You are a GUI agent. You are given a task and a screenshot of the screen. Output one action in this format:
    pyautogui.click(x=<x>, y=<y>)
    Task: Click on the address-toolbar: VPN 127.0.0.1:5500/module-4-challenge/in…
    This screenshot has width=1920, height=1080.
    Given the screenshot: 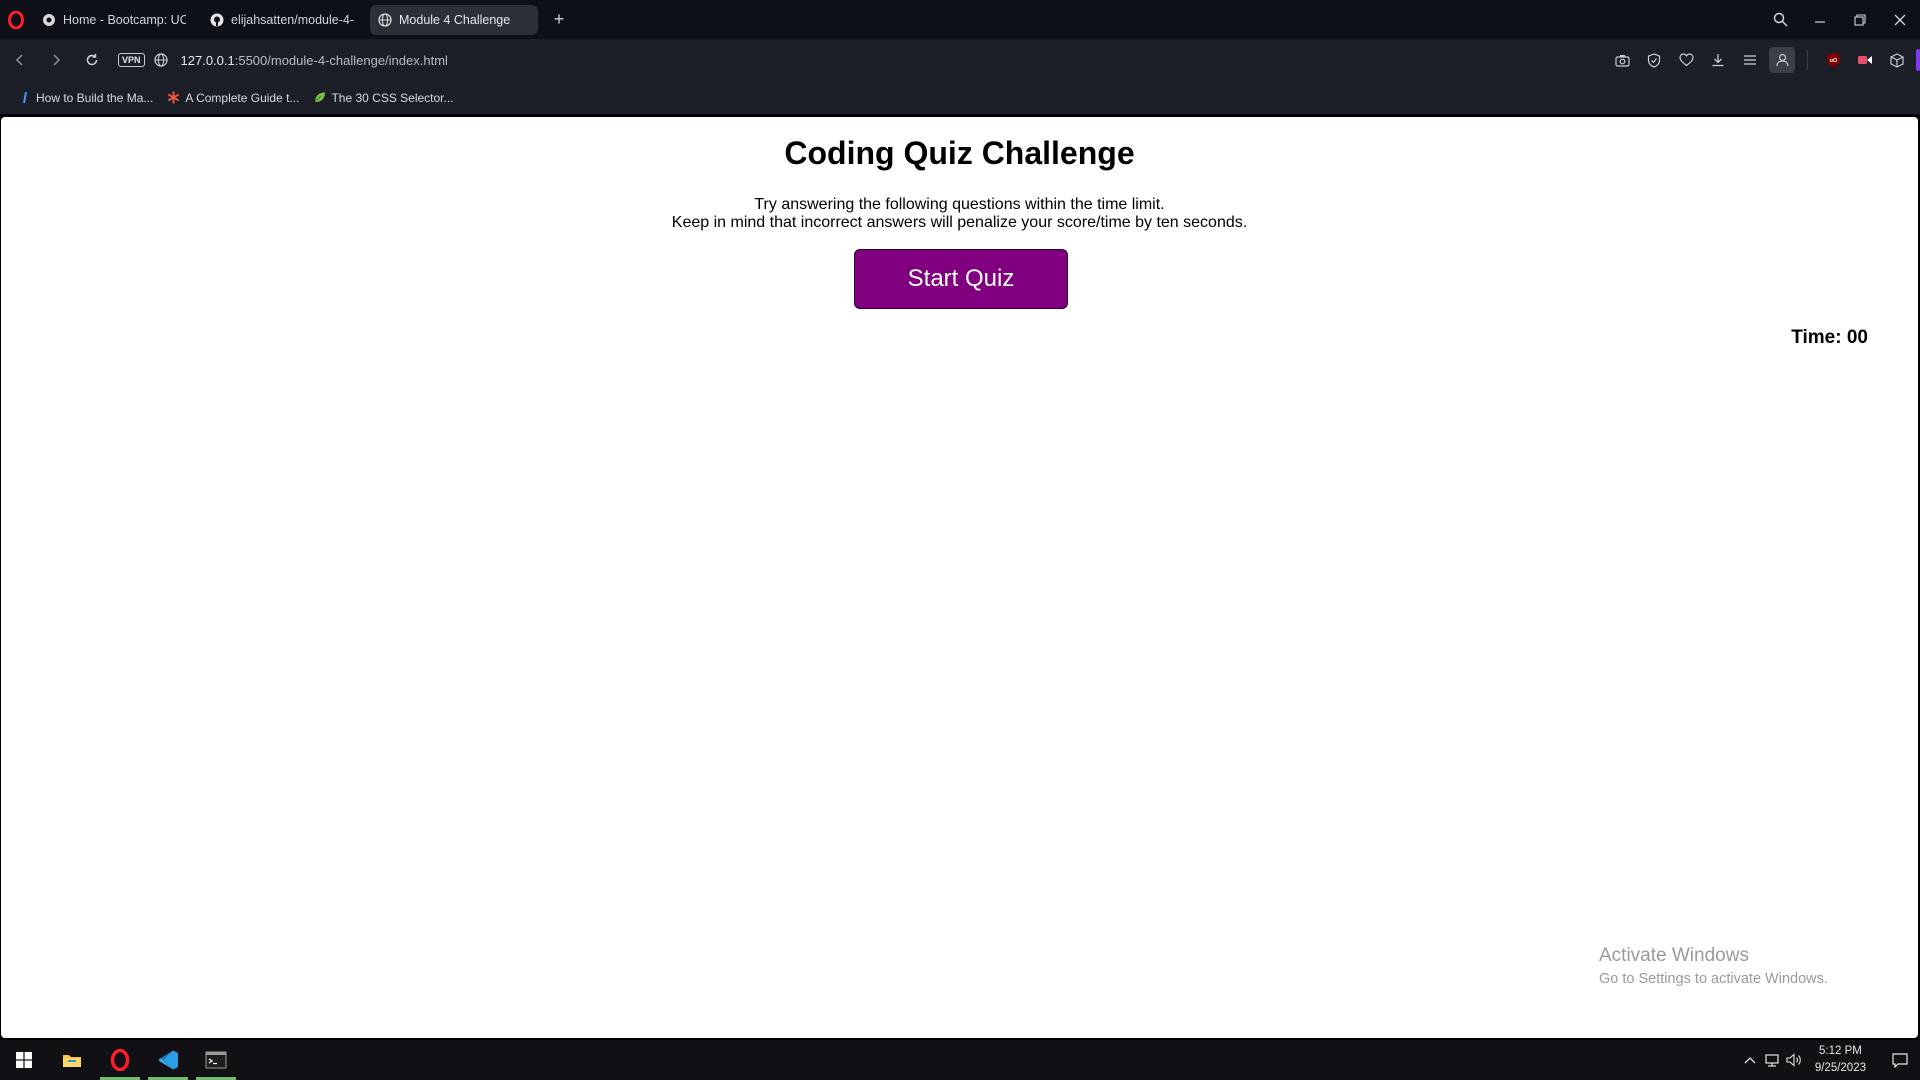 What is the action you would take?
    pyautogui.click(x=960, y=60)
    